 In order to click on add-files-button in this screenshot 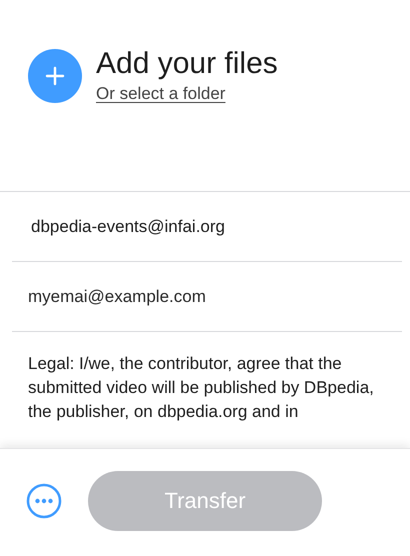, I will do `click(55, 76)`.